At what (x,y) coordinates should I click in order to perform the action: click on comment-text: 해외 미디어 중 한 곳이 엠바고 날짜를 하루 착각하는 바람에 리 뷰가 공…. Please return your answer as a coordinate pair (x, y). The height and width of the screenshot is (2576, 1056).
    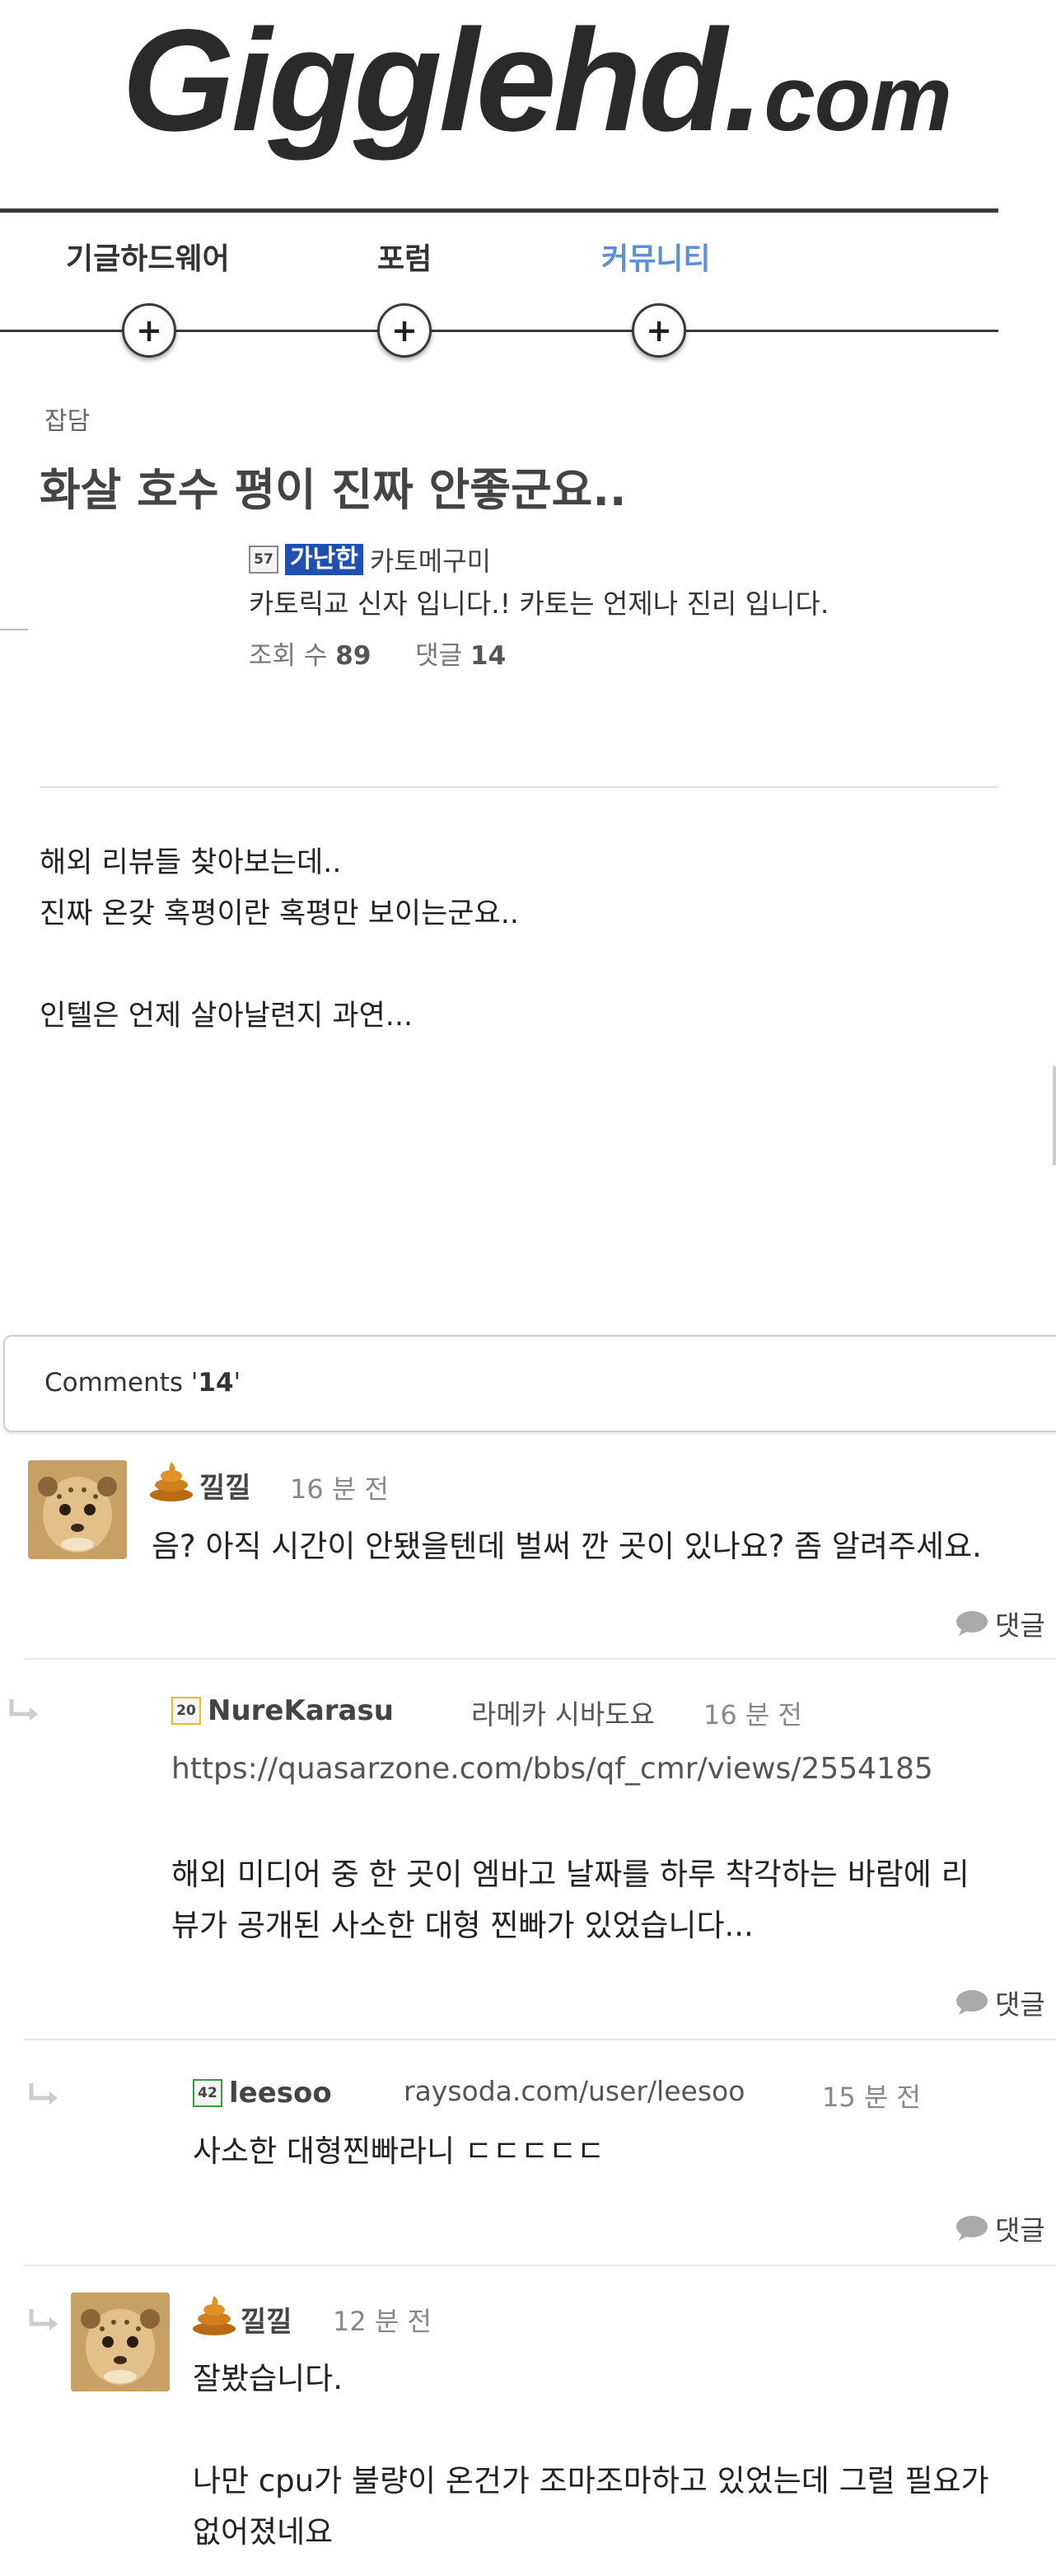
    Looking at the image, I should click on (571, 1900).